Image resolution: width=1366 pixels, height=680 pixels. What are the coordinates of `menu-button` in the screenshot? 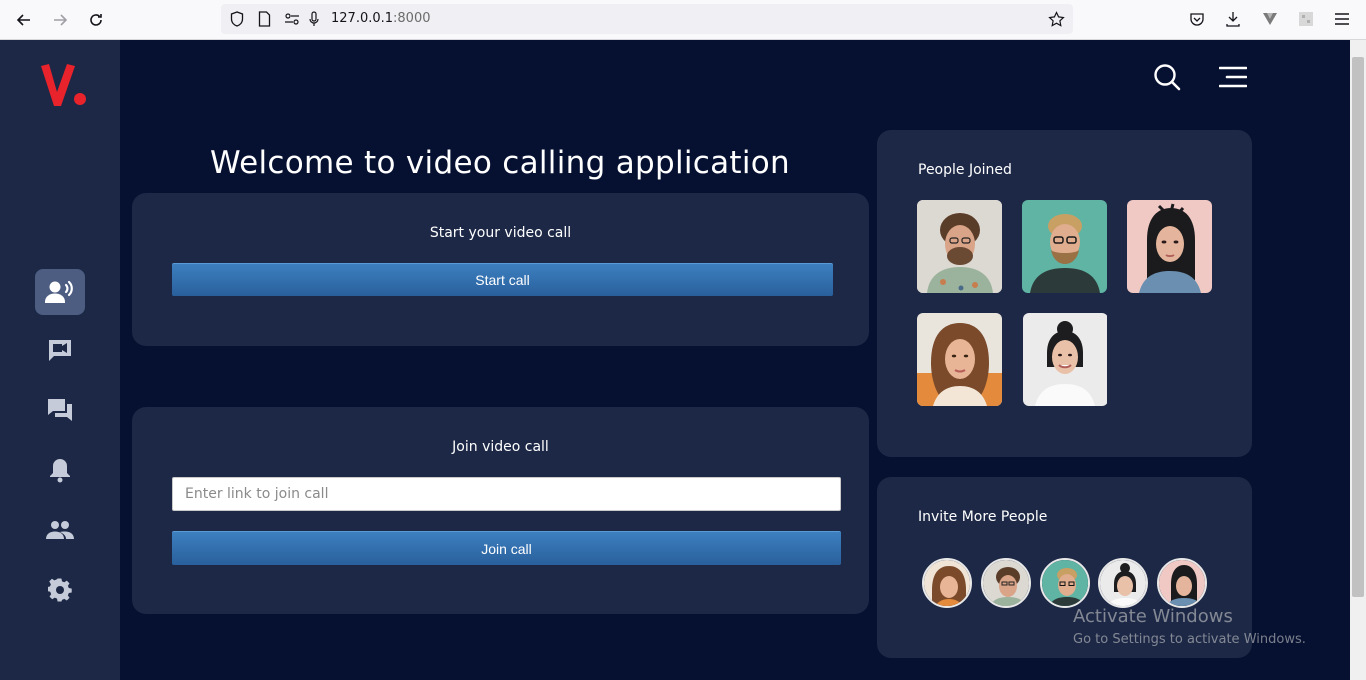 It's located at (1233, 77).